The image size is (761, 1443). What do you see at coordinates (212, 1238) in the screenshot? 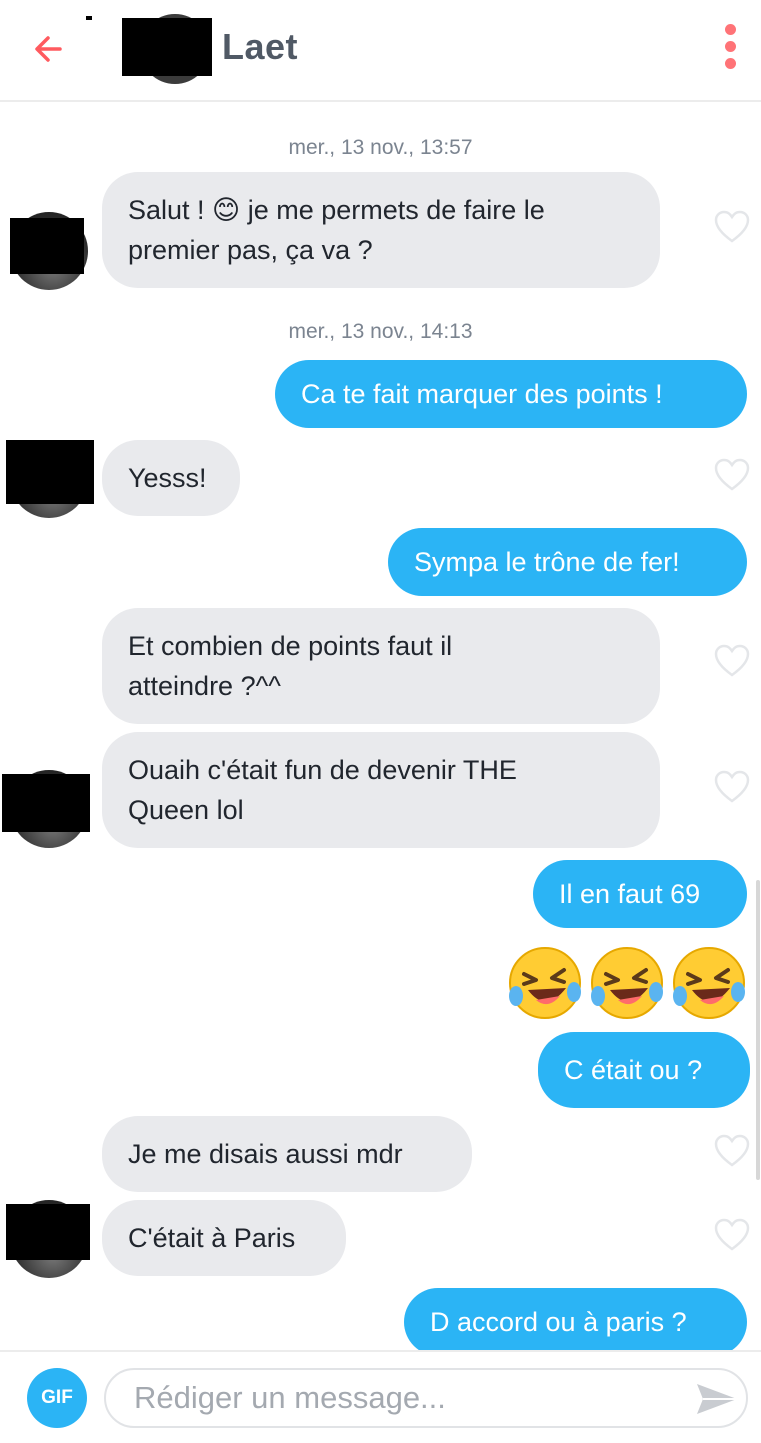
I see `message-text: C'était à Paris` at bounding box center [212, 1238].